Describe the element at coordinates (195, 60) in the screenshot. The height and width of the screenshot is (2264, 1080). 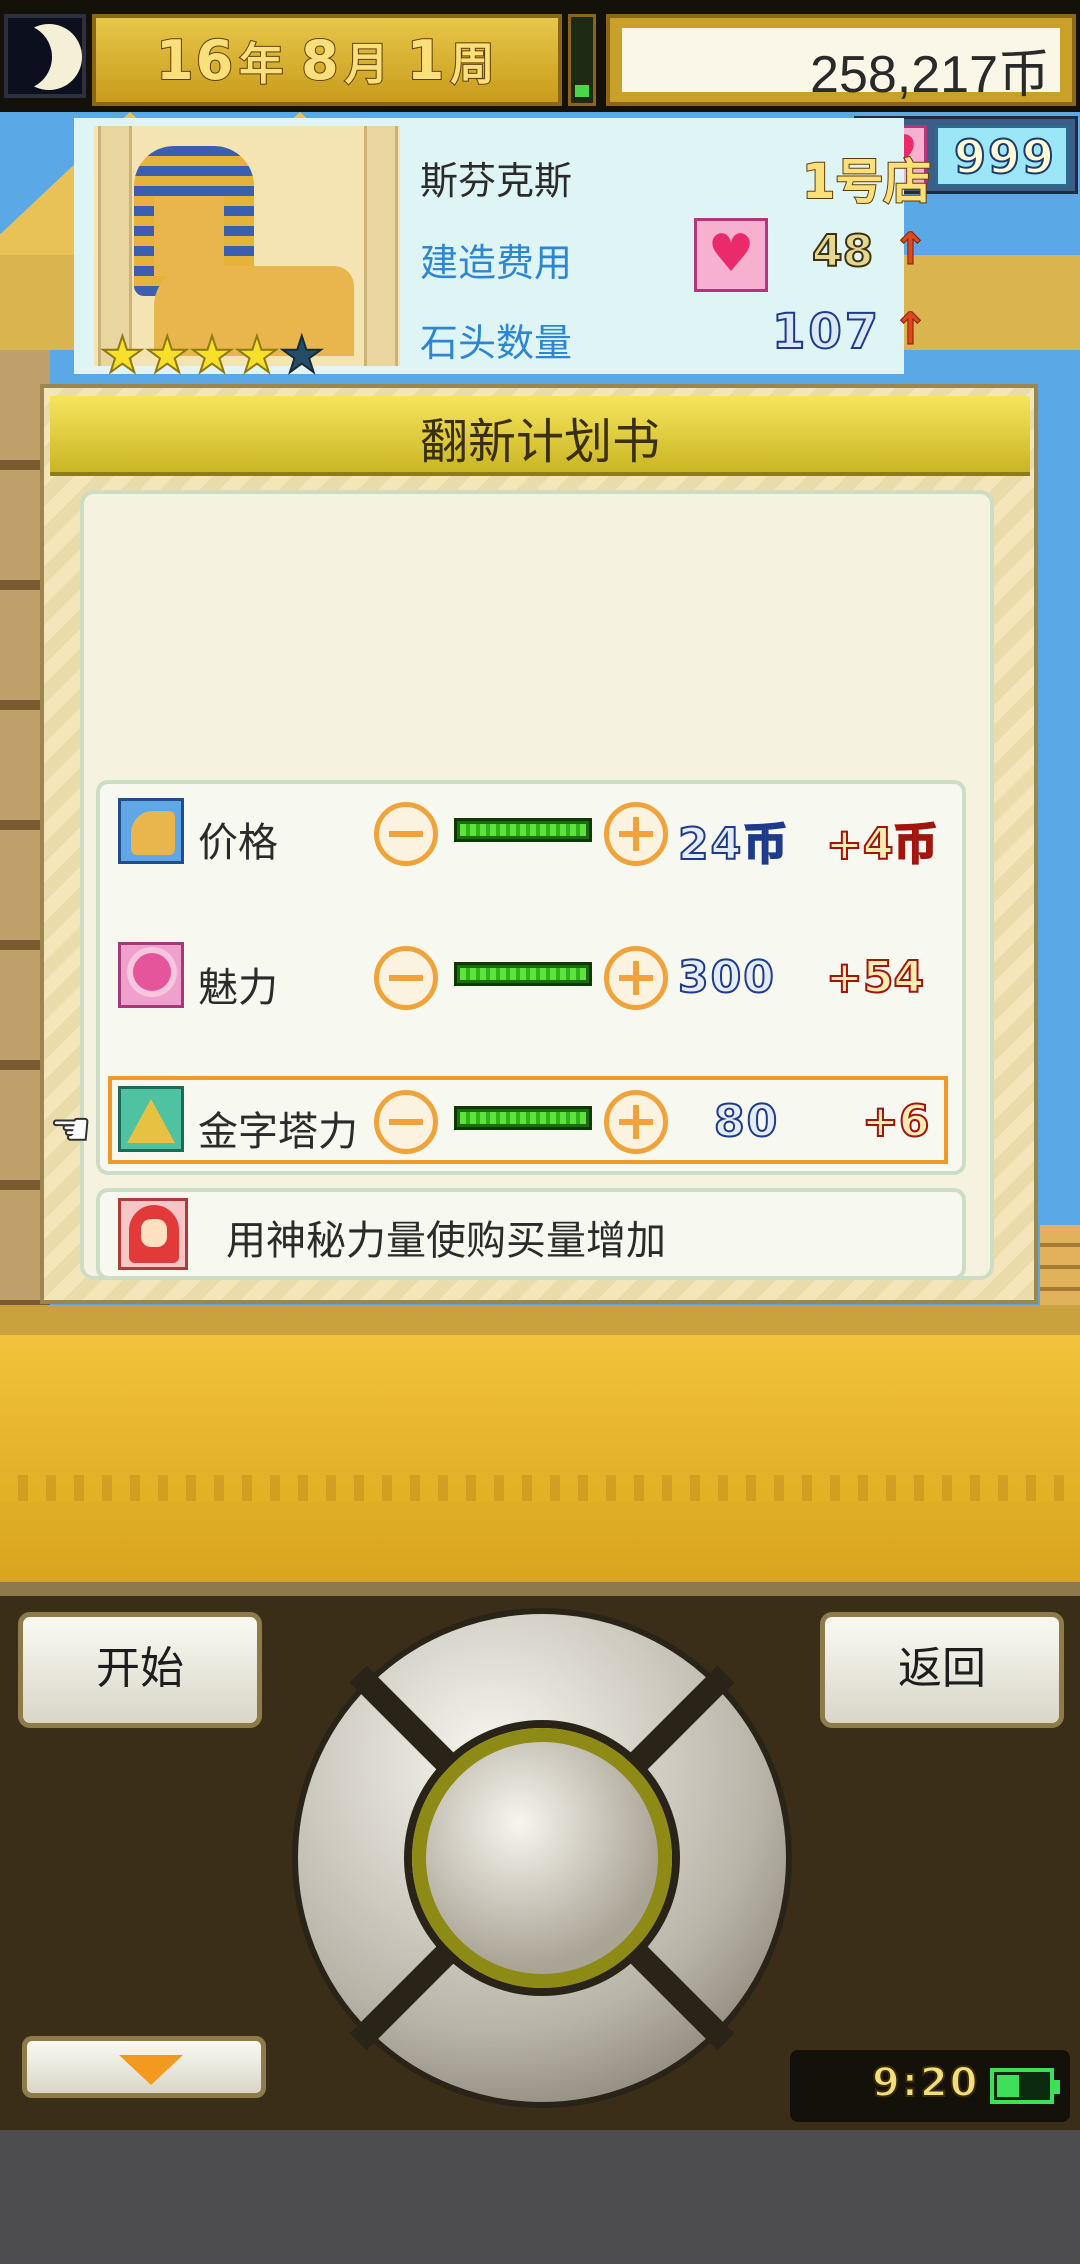
I see `year-value: 16` at that location.